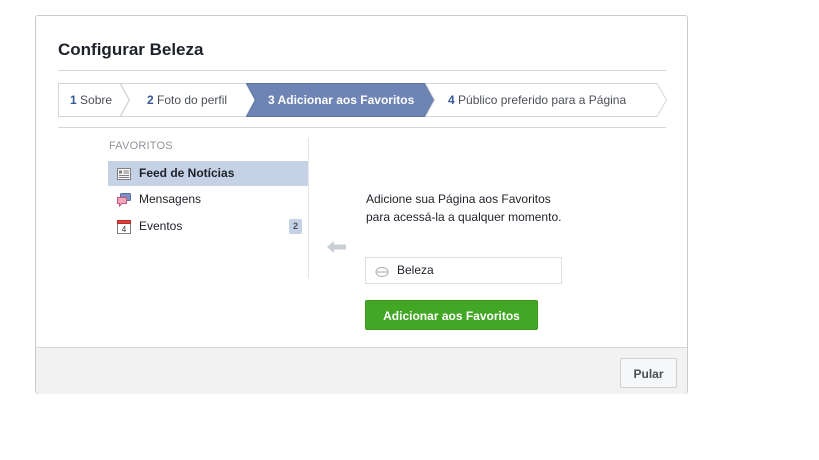 Image resolution: width=819 pixels, height=460 pixels. I want to click on step-label: Foto do perfil, so click(192, 100).